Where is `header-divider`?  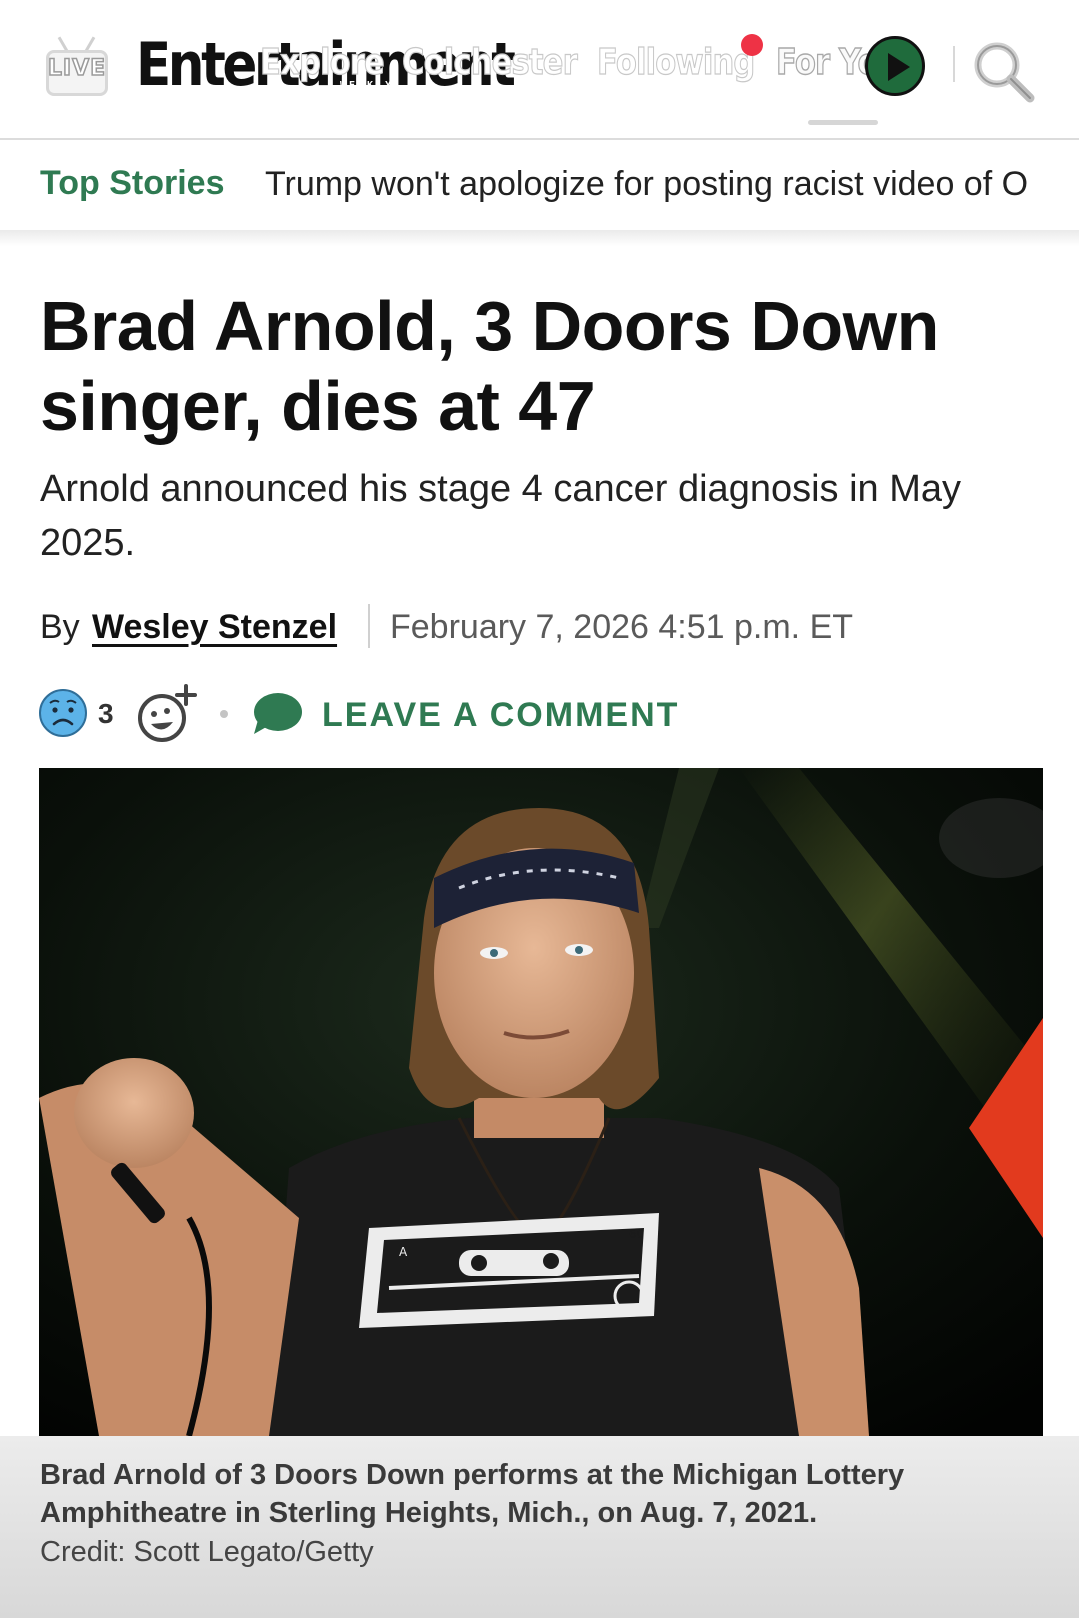
header-divider is located at coordinates (954, 64).